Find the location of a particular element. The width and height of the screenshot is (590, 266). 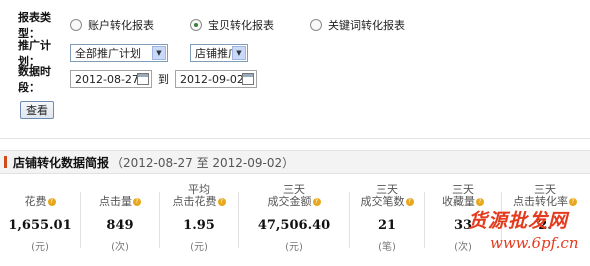

radio-circle-checked-icon is located at coordinates (196, 25).